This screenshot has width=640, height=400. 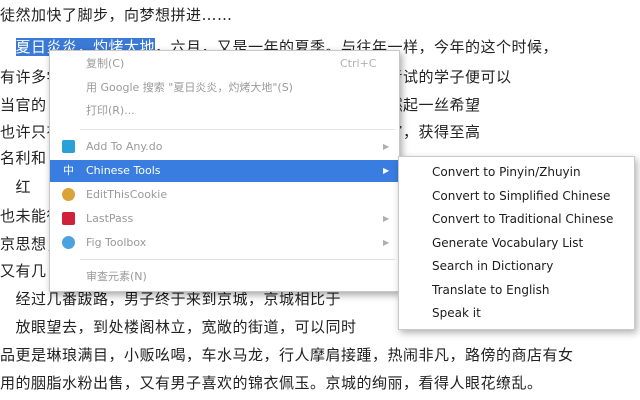 I want to click on anydo-icon, so click(x=68, y=146).